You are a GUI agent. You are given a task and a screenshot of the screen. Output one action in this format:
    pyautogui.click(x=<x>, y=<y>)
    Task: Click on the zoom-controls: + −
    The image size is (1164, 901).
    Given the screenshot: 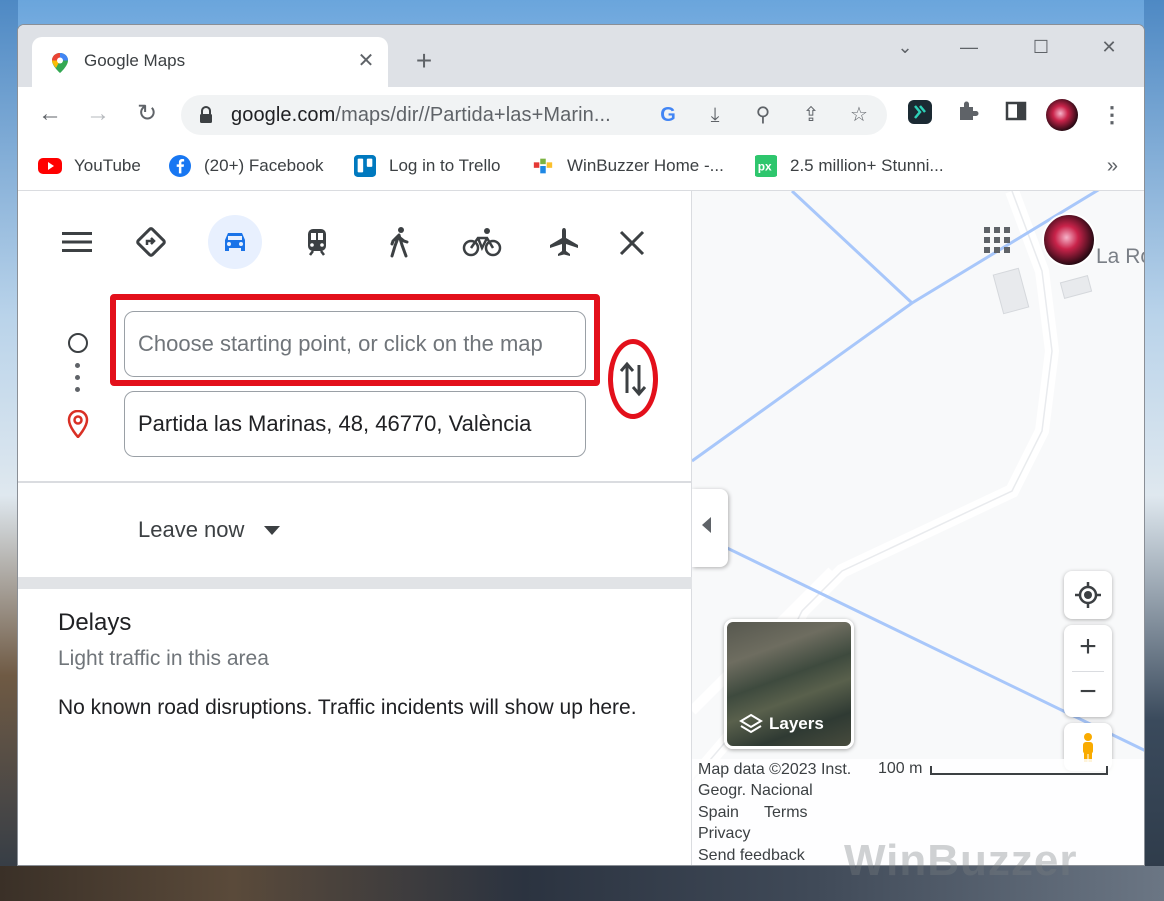 What is the action you would take?
    pyautogui.click(x=1088, y=671)
    